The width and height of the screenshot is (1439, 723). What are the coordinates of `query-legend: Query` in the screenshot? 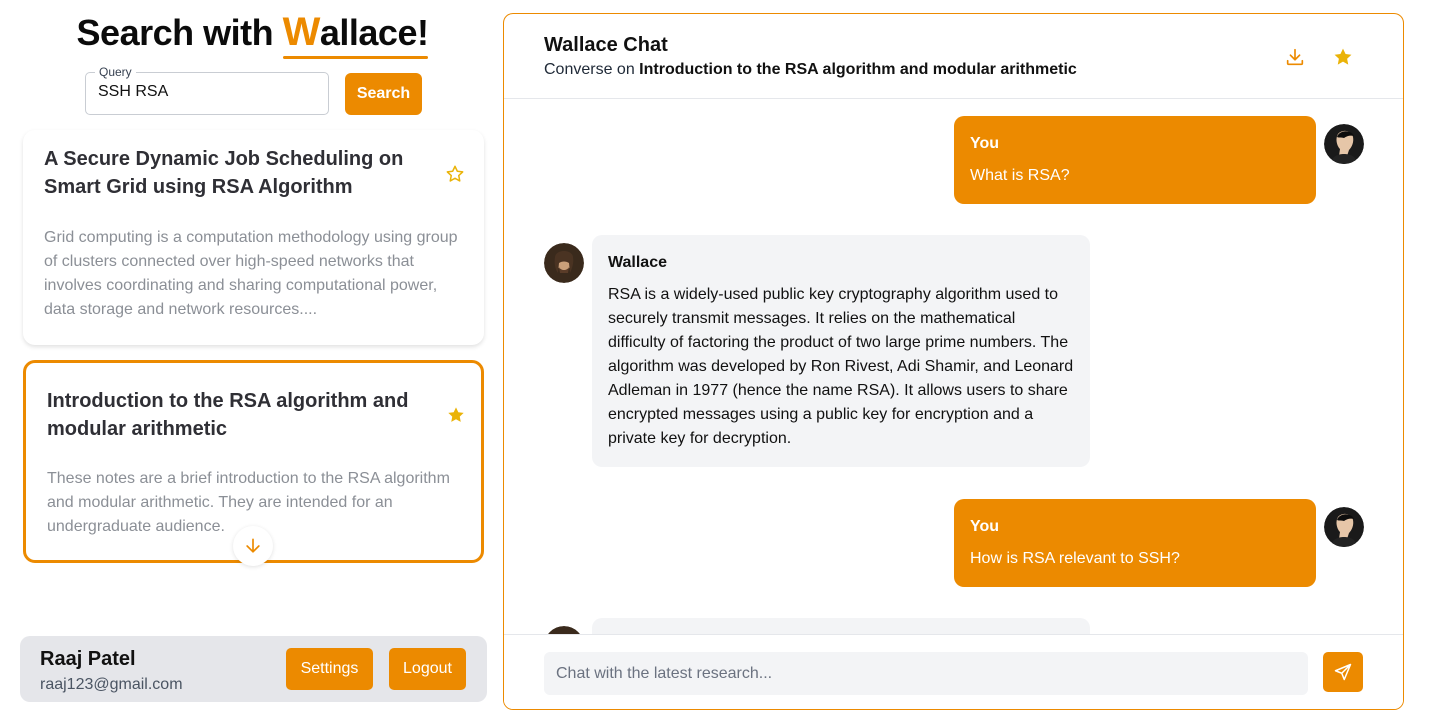 It's located at (115, 72).